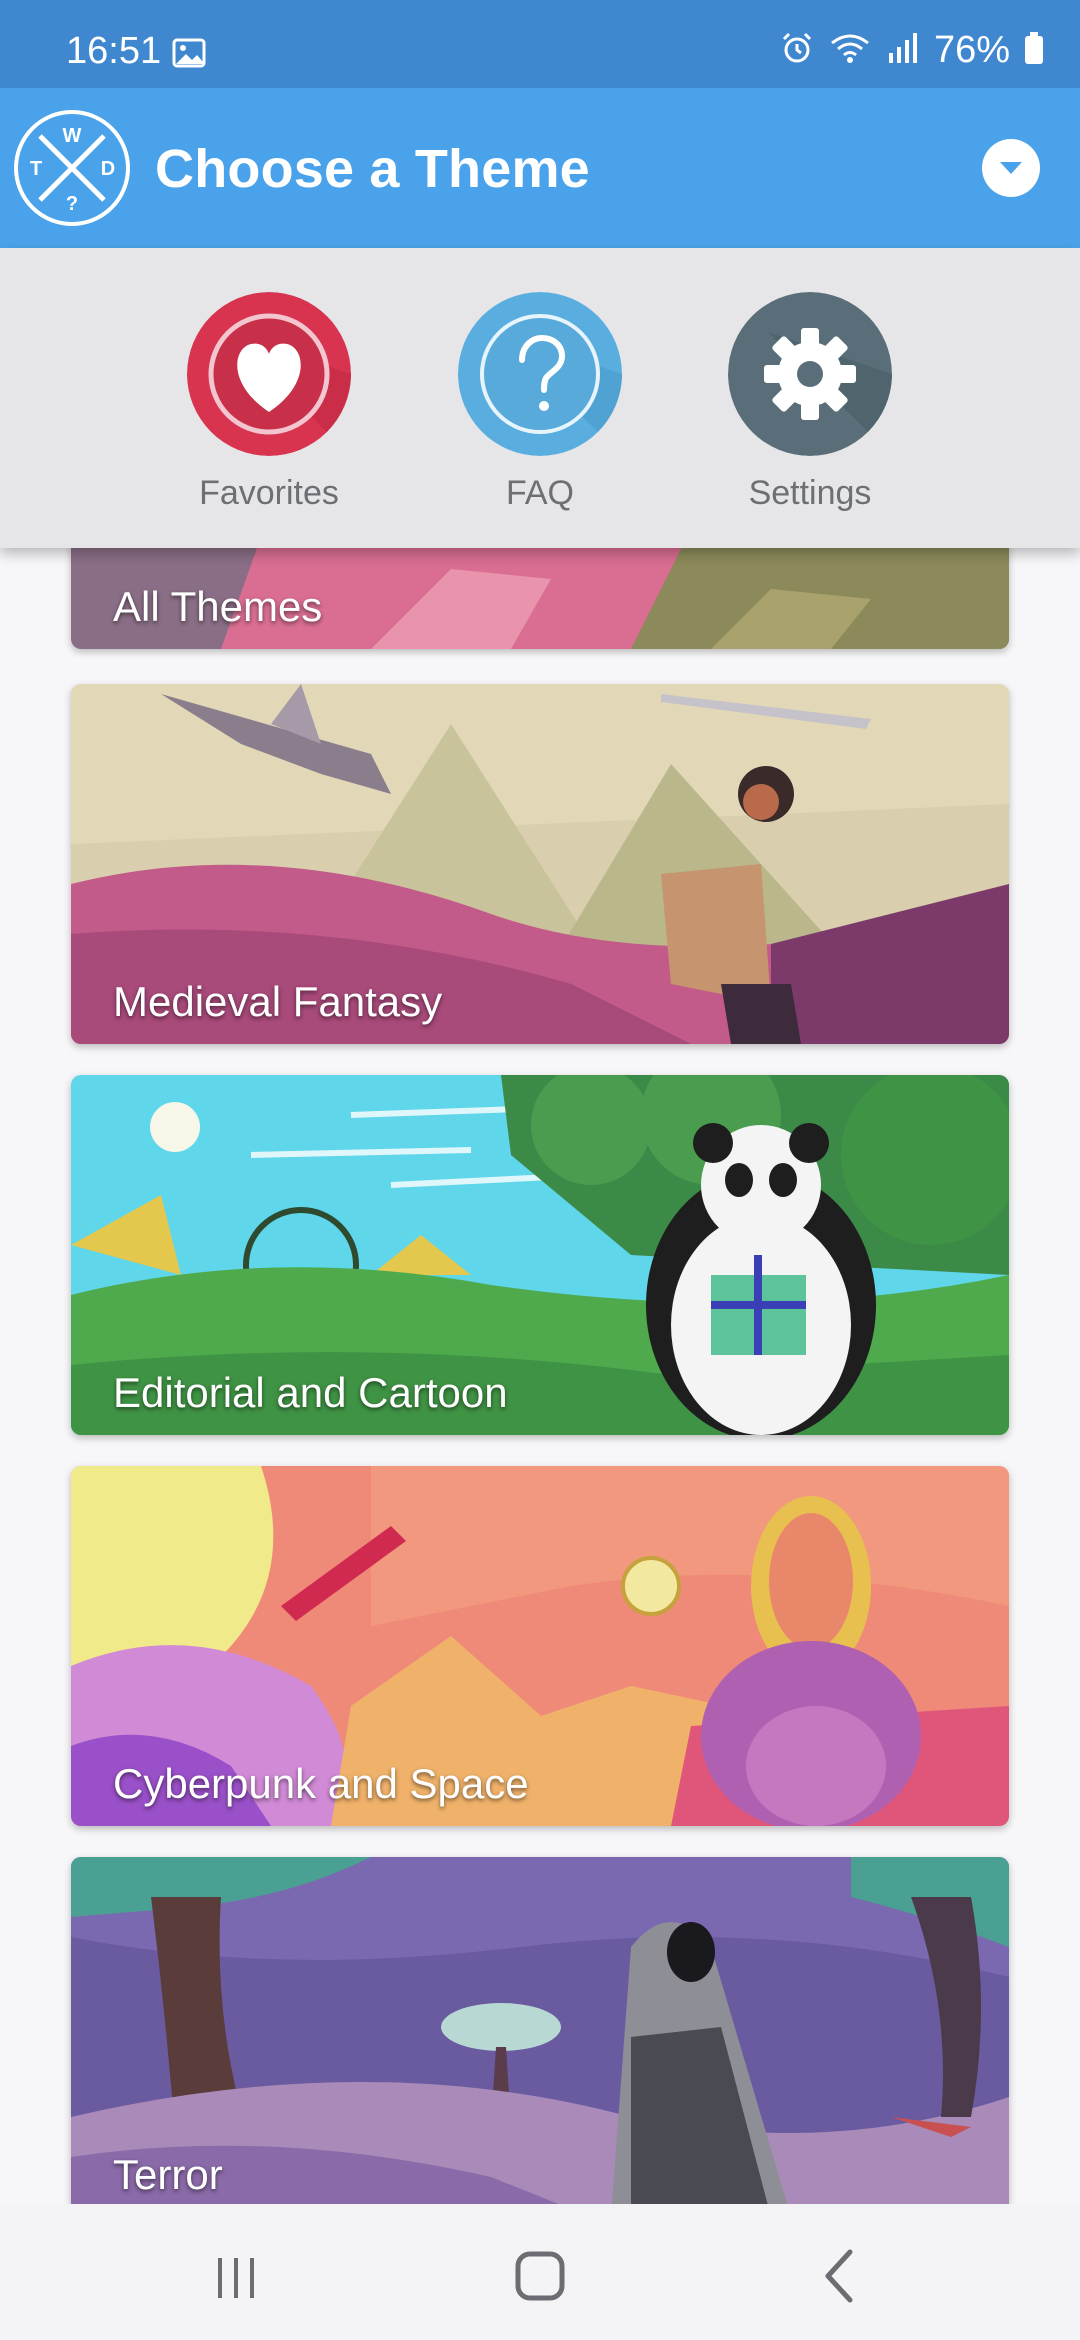  Describe the element at coordinates (114, 51) in the screenshot. I see `status-time: 16:51` at that location.